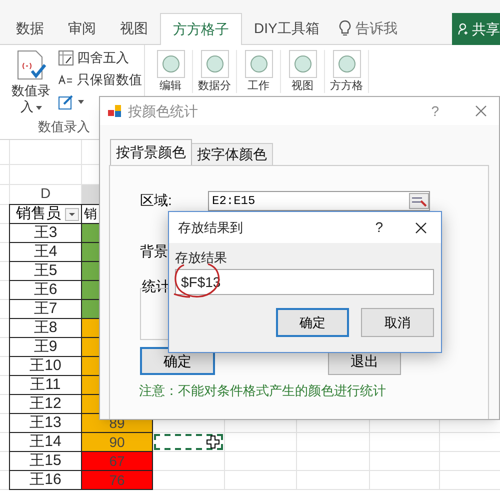  Describe the element at coordinates (201, 29) in the screenshot. I see `ribbon-tab: 方方格子` at that location.